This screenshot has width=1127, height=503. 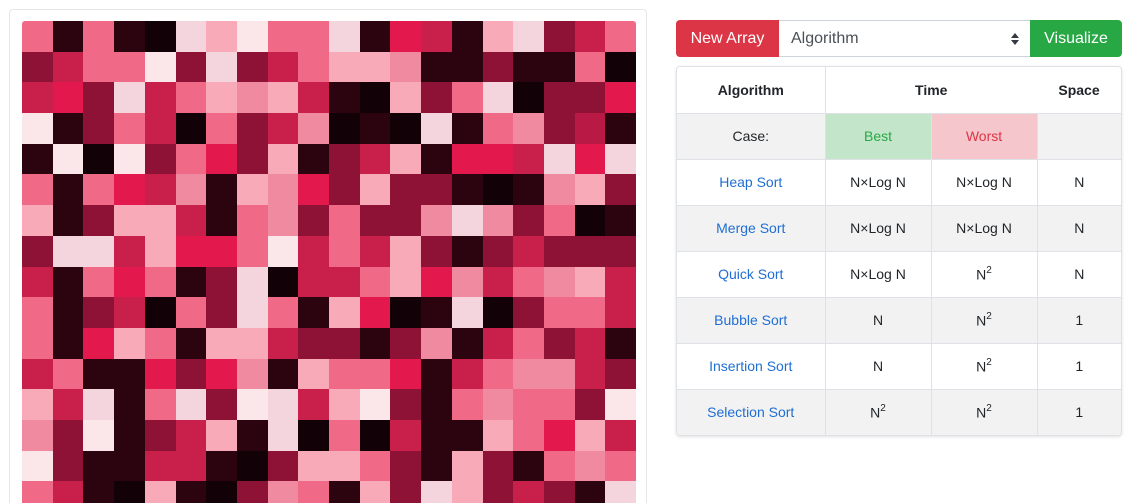 What do you see at coordinates (751, 411) in the screenshot?
I see `algorithm-link: Selection Sort` at bounding box center [751, 411].